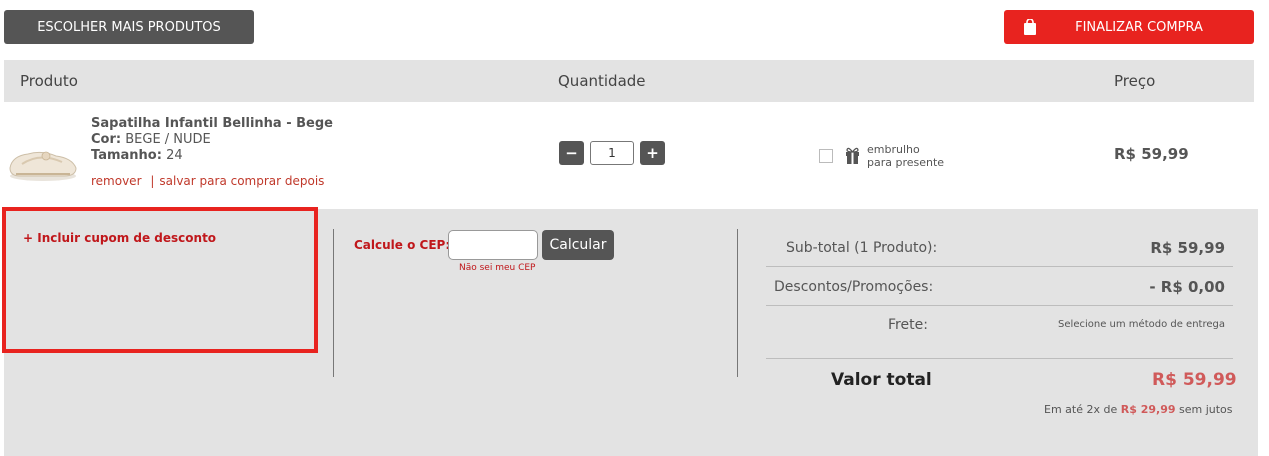  Describe the element at coordinates (906, 162) in the screenshot. I see `gift-wrap-label-line2: para presente` at that location.